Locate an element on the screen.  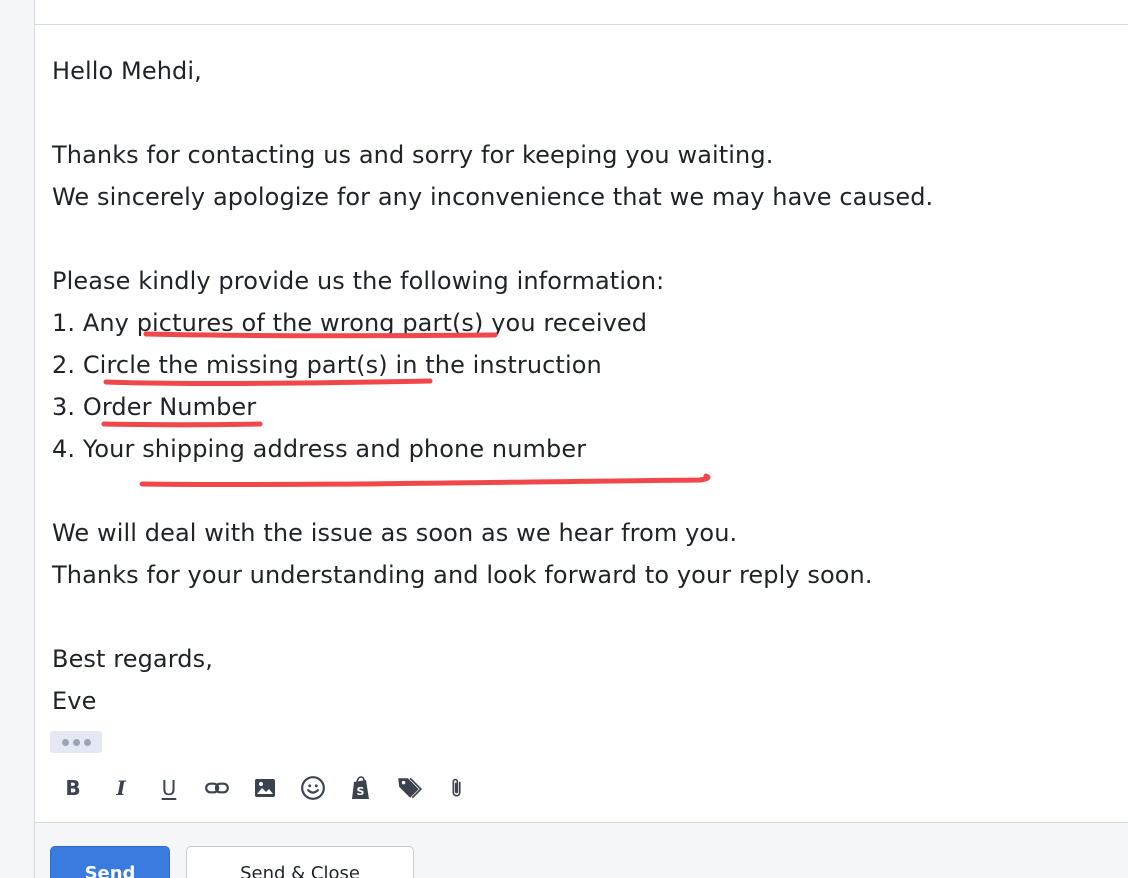
list-item: 3. Order Number is located at coordinates (154, 407).